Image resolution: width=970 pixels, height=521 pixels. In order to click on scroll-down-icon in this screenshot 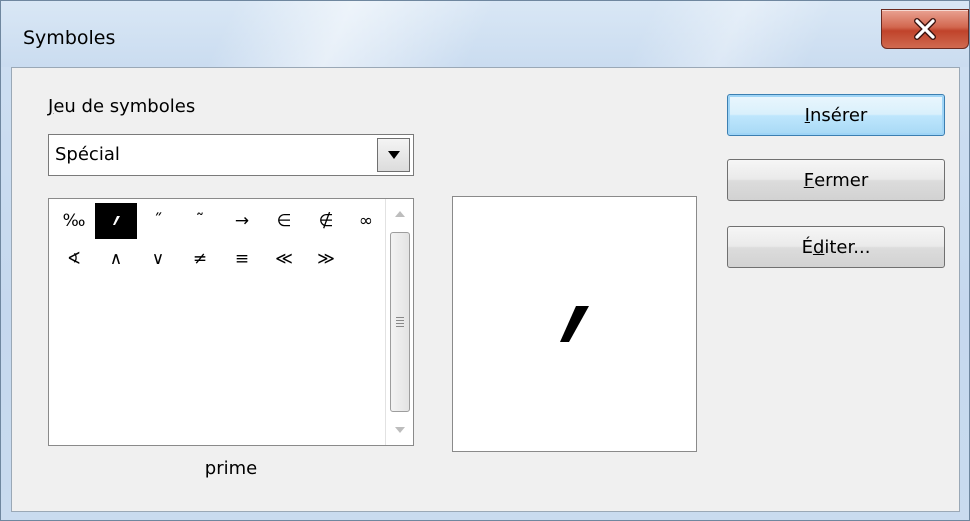, I will do `click(399, 430)`.